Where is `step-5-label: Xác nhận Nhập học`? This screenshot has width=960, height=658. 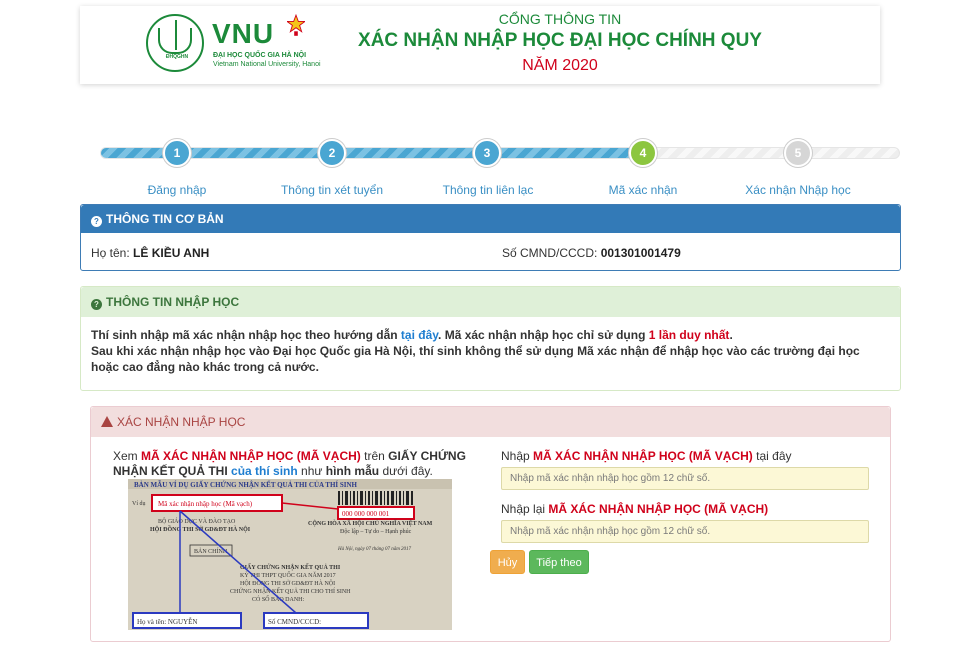
step-5-label: Xác nhận Nhập học is located at coordinates (798, 190).